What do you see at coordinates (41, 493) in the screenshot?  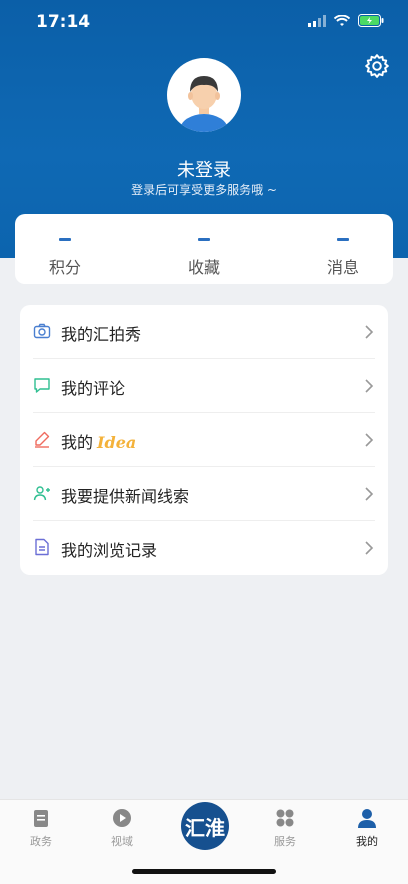 I see `user-plus-icon` at bounding box center [41, 493].